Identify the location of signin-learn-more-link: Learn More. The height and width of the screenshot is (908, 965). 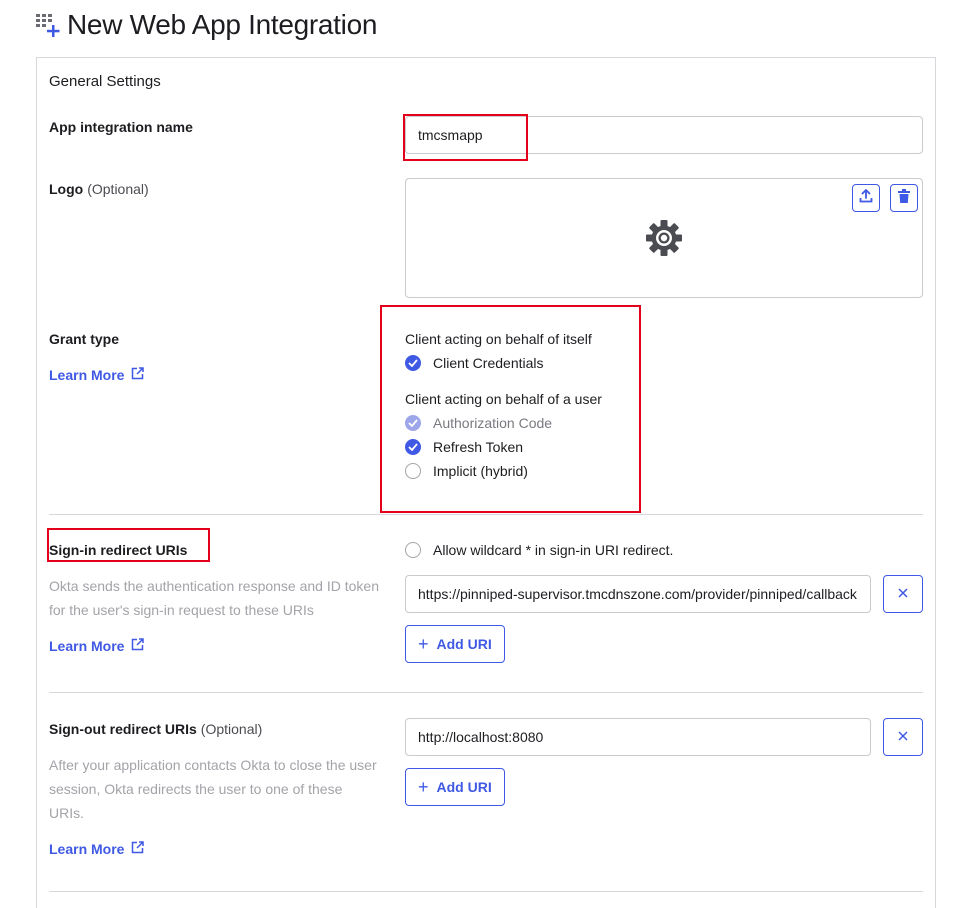
(97, 646).